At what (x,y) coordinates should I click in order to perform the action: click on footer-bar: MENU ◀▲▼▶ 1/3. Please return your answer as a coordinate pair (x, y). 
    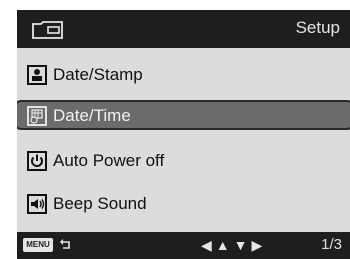
    Looking at the image, I should click on (183, 245).